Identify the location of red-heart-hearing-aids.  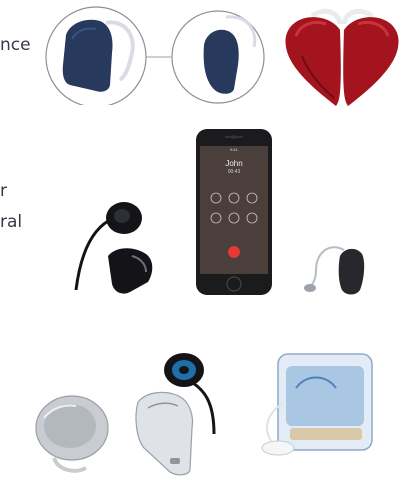
(342, 59).